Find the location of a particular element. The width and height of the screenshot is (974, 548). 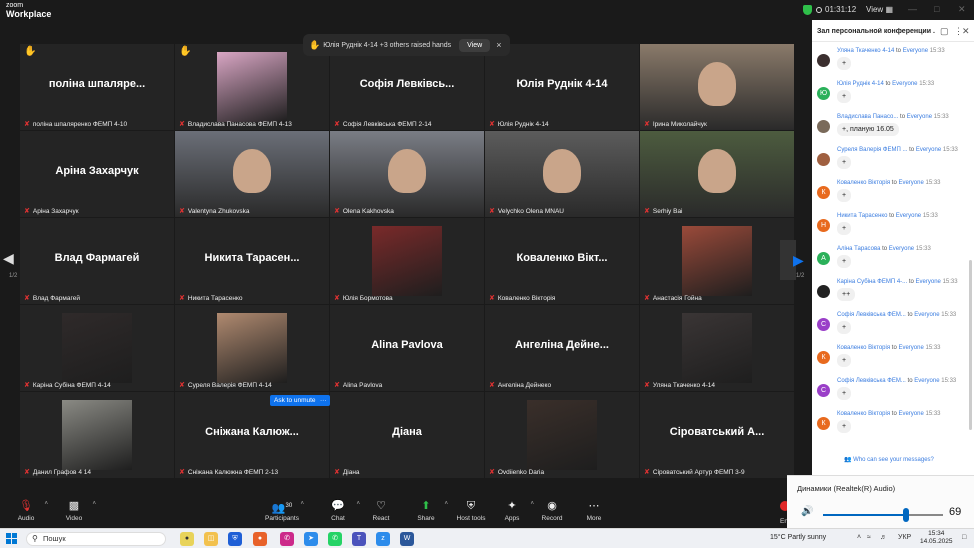

participant-tile: ✘ Анастасія Гойна is located at coordinates (717, 261).